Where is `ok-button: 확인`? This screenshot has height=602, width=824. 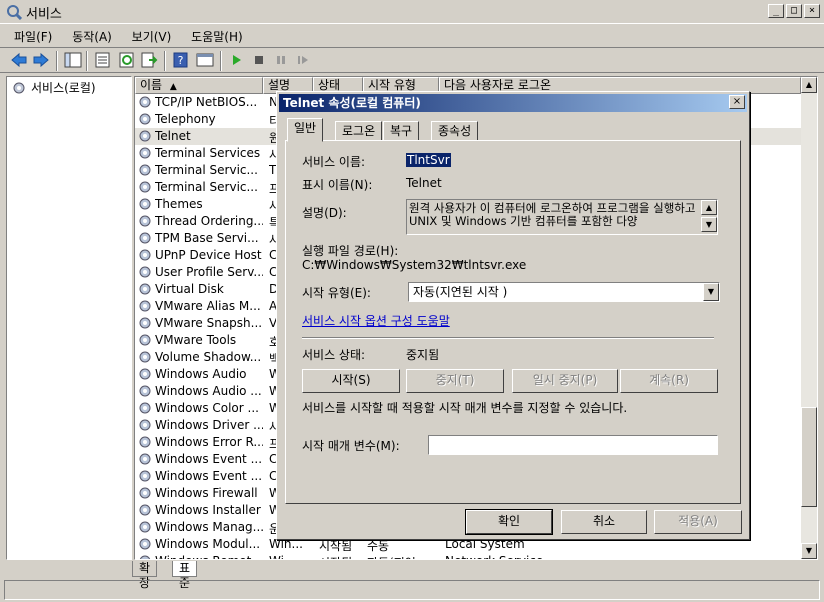 ok-button: 확인 is located at coordinates (509, 522).